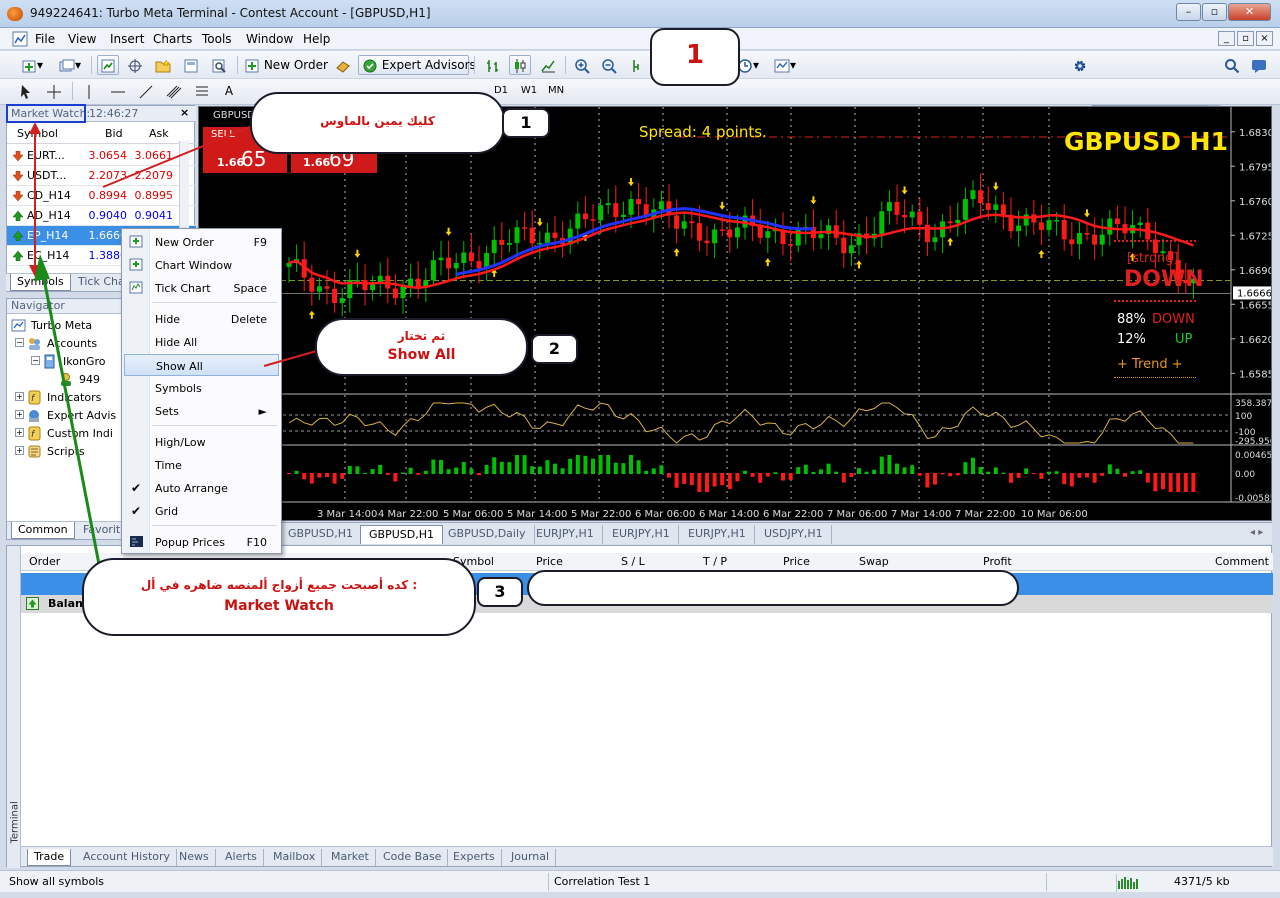 The height and width of the screenshot is (898, 1280). Describe the element at coordinates (49, 857) in the screenshot. I see `tab-trade: Trade` at that location.